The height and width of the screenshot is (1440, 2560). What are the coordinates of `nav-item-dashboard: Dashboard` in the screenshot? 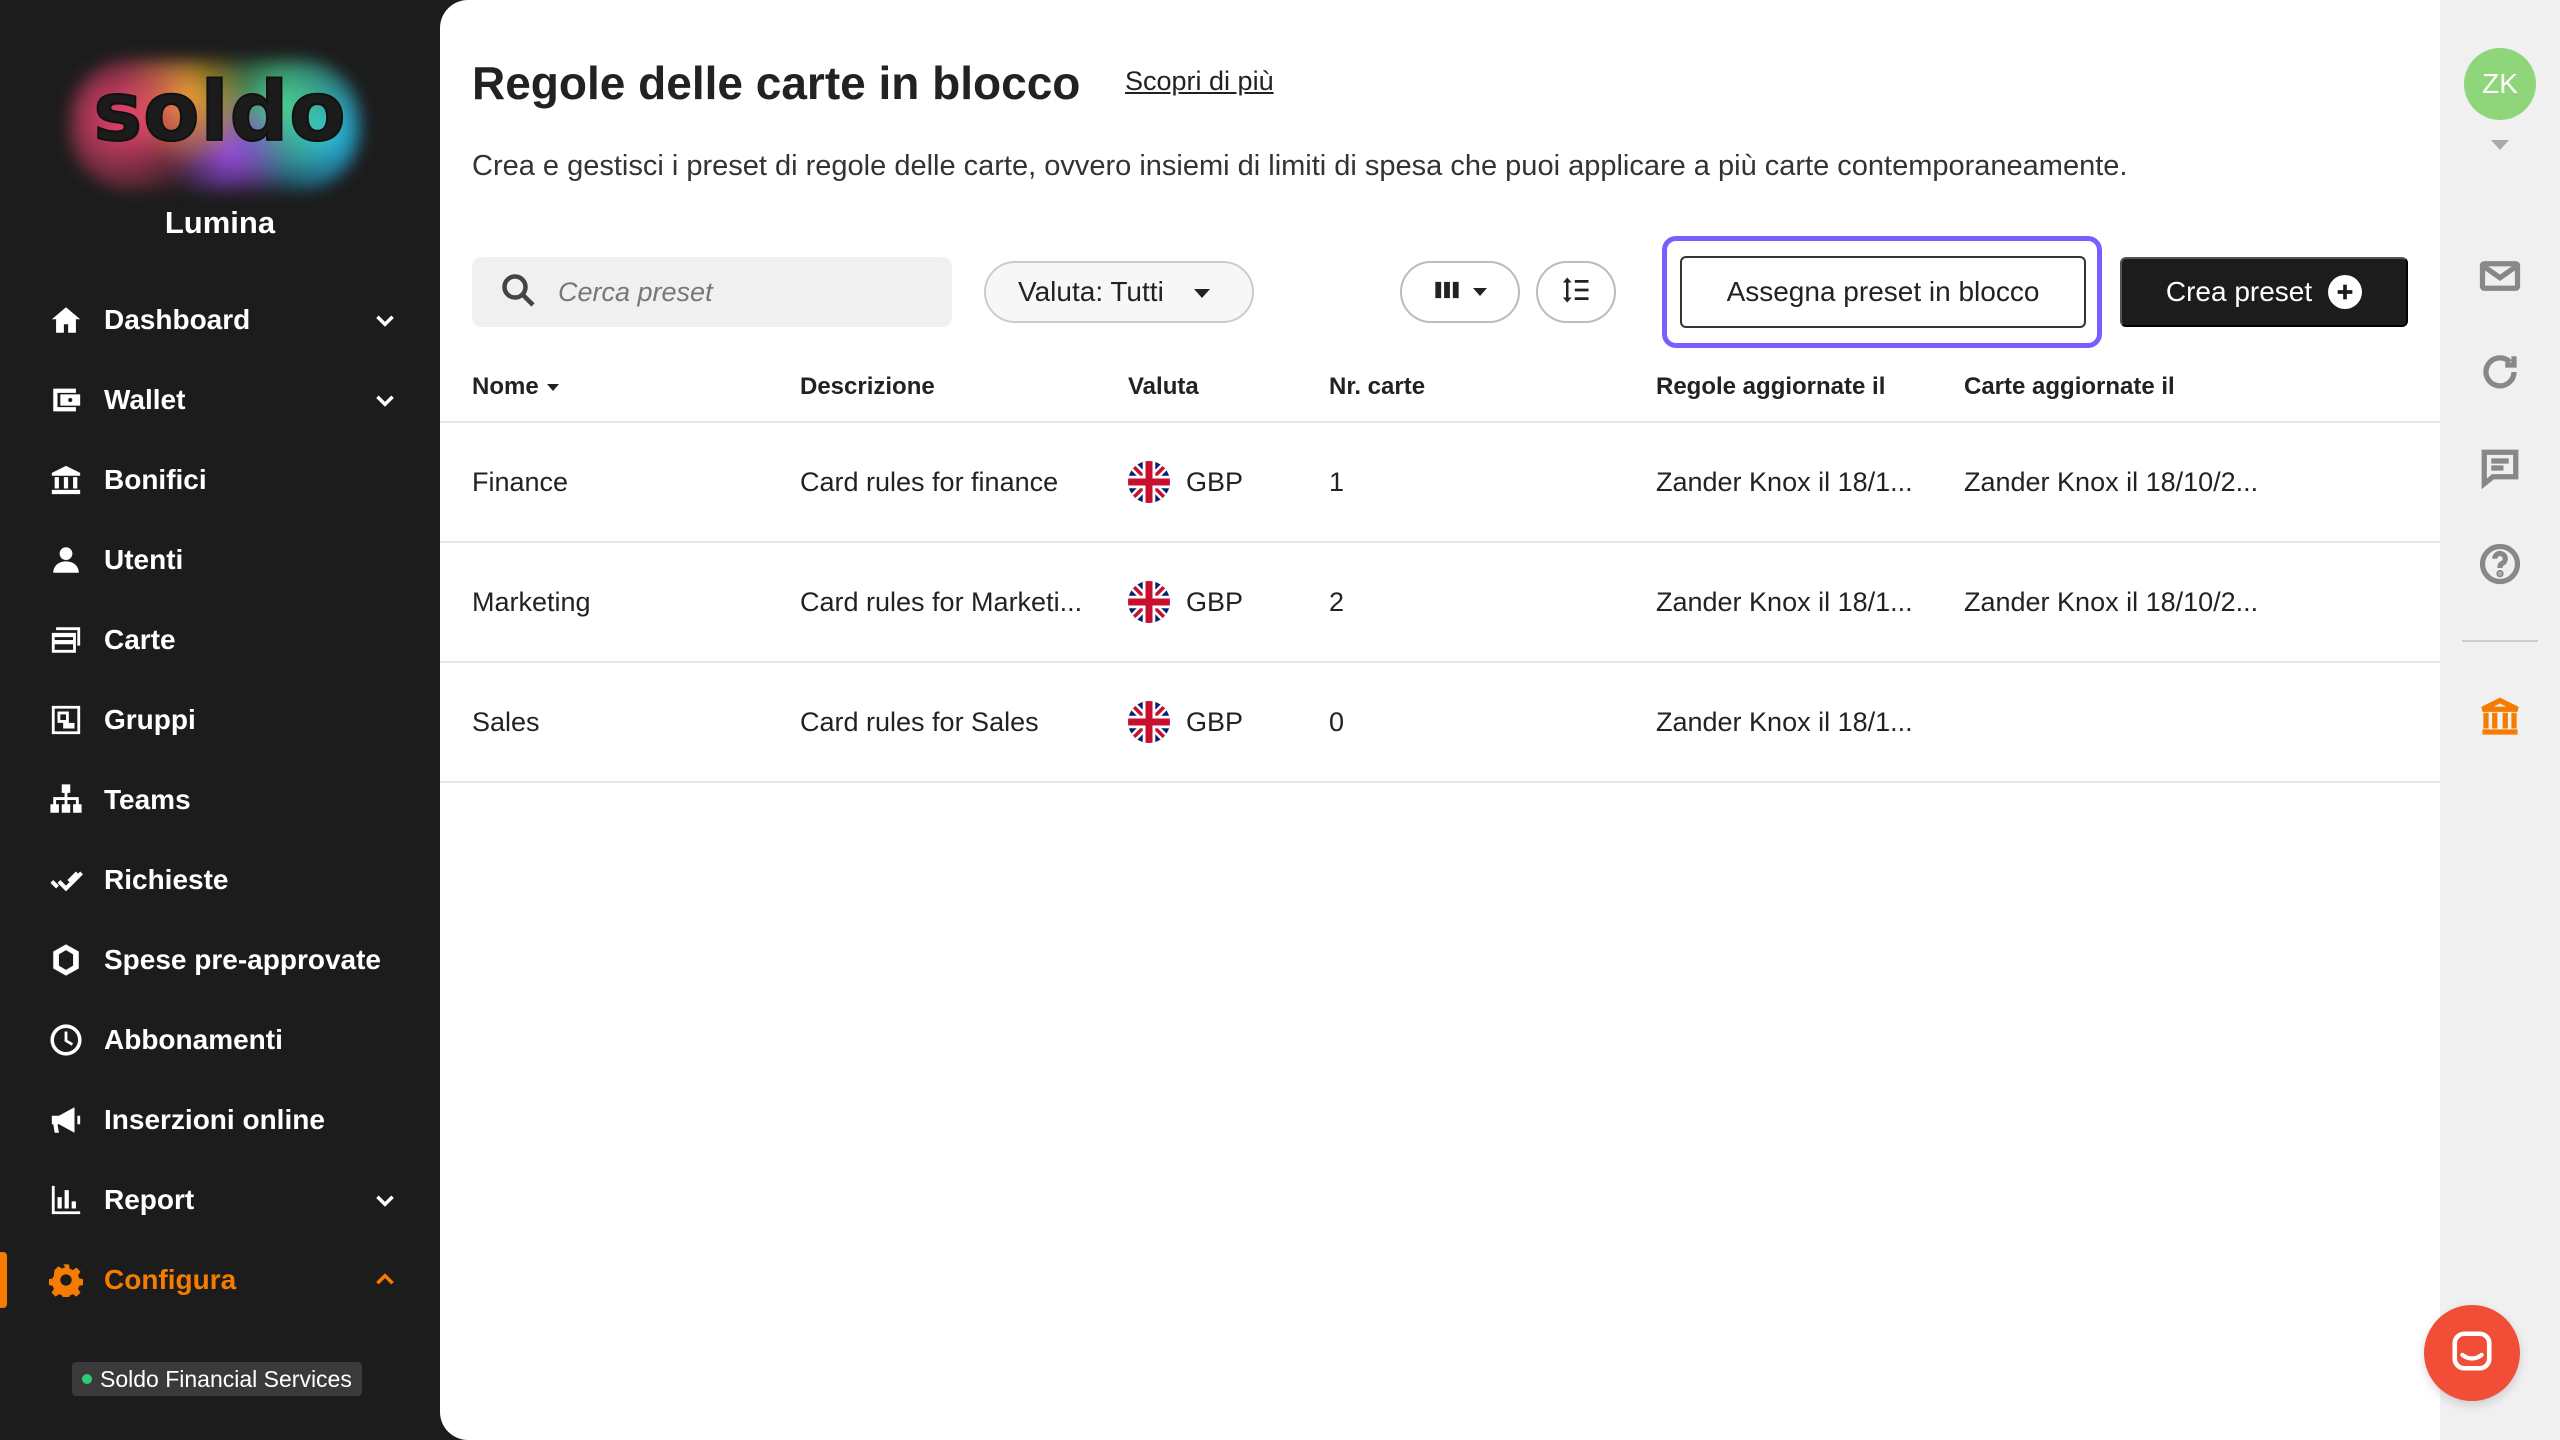 It's located at (220, 320).